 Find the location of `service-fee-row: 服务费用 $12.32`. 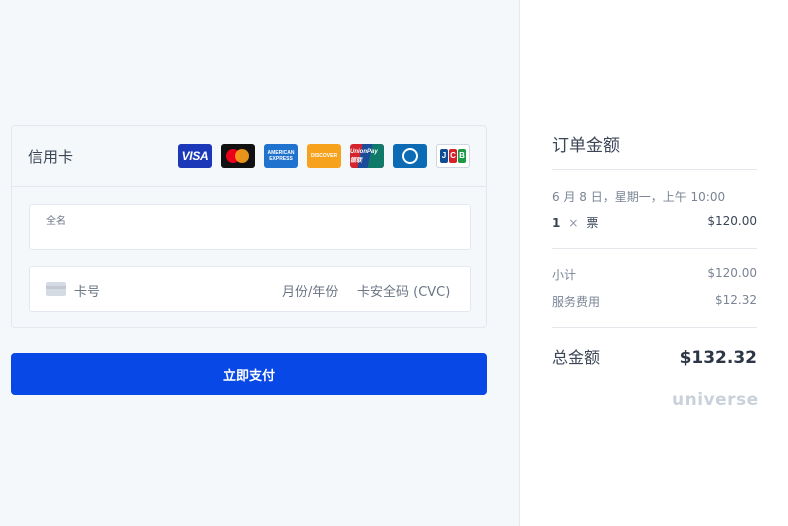

service-fee-row: 服务费用 $12.32 is located at coordinates (654, 301).